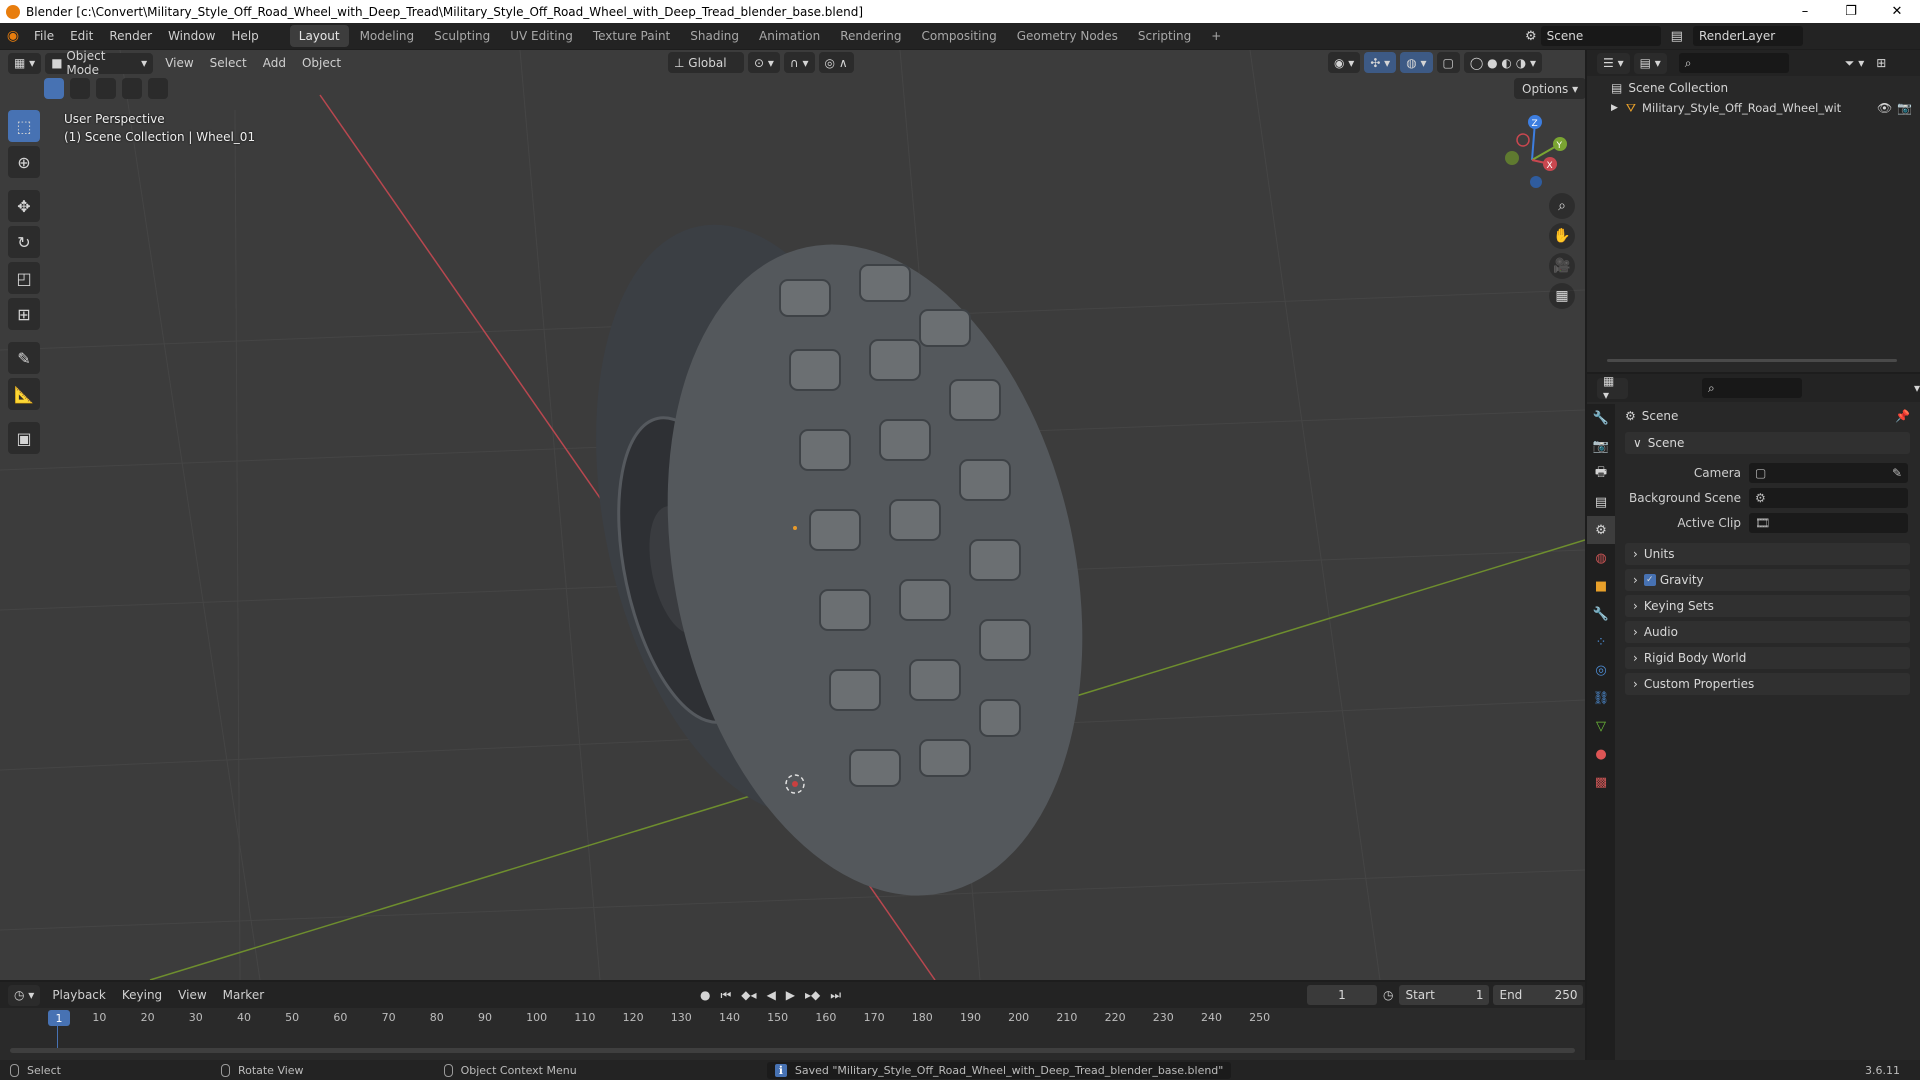 The width and height of the screenshot is (1920, 1080). I want to click on tab-geometry-nodes: Geometry Nodes, so click(1067, 36).